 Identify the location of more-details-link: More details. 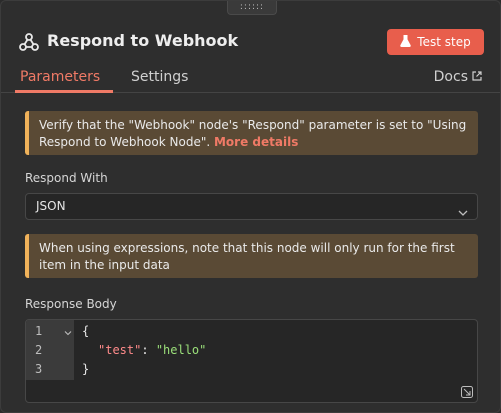
(256, 142).